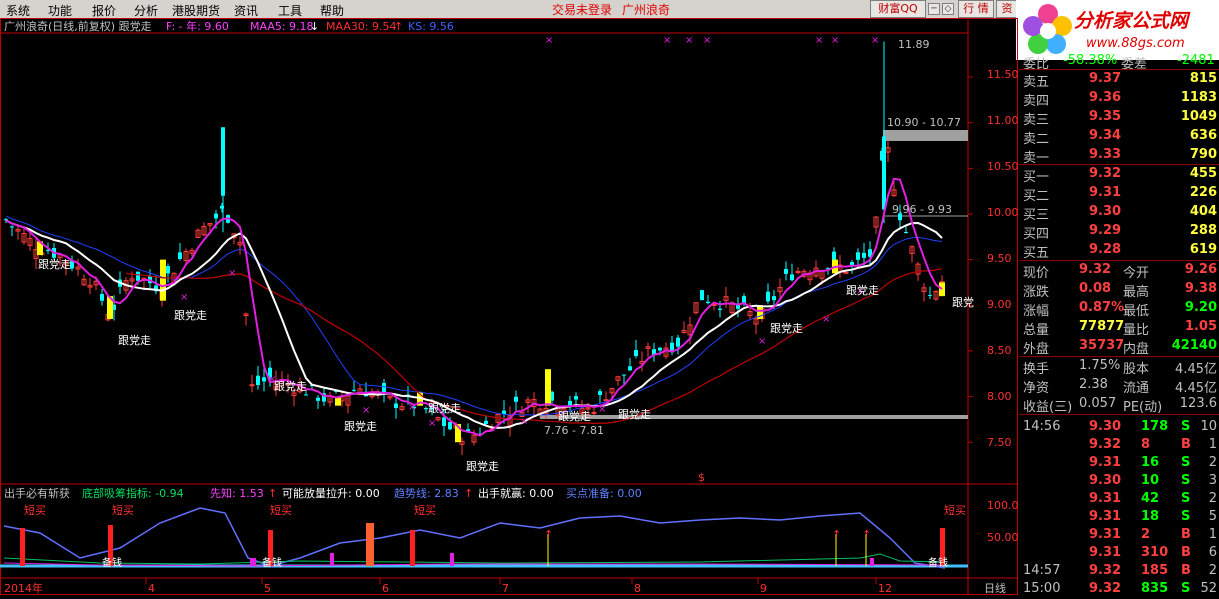 The width and height of the screenshot is (1219, 599). Describe the element at coordinates (146, 10) in the screenshot. I see `menu-analysis: 分析` at that location.